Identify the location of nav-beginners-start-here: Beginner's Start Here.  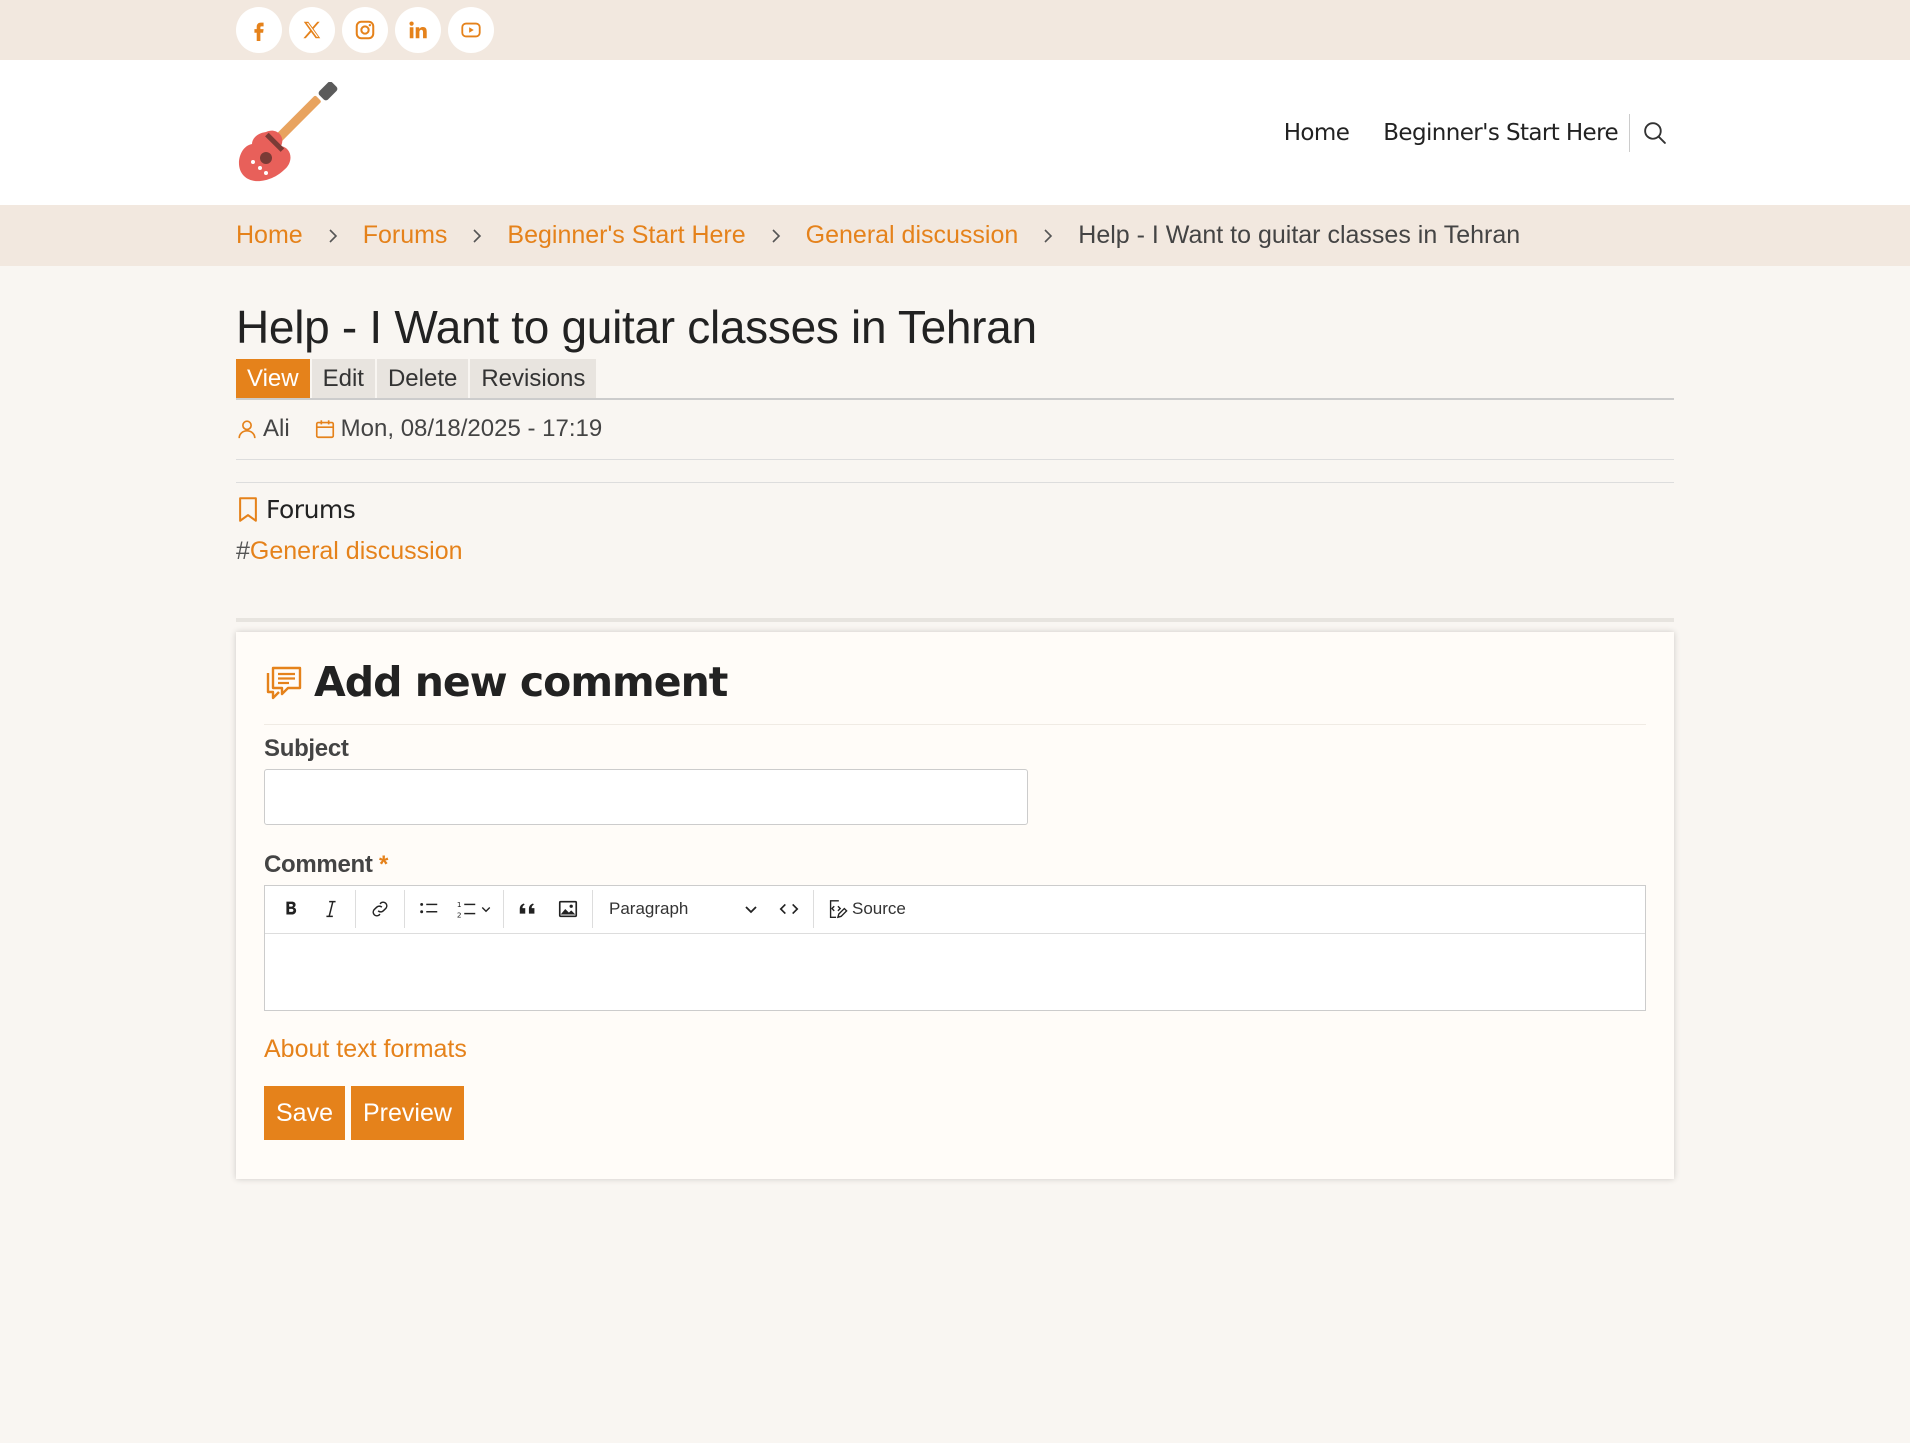
(1500, 133).